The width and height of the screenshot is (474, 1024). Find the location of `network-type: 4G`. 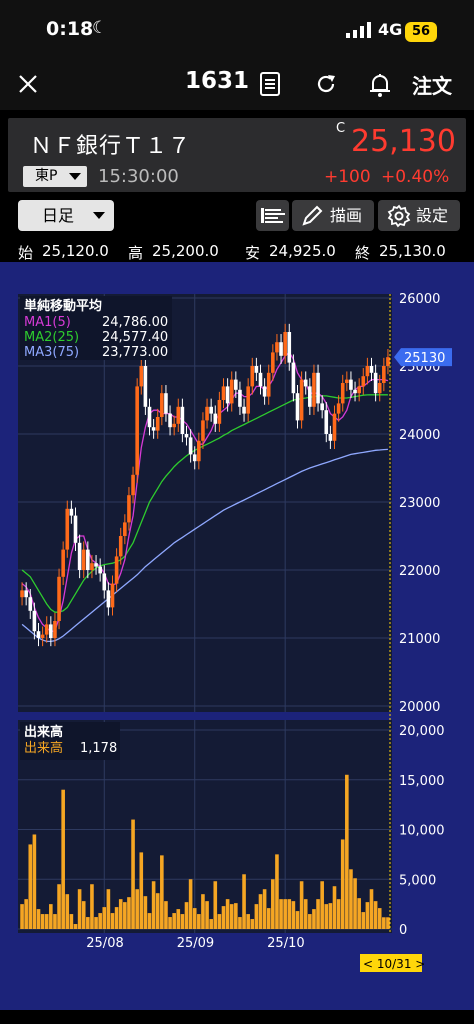

network-type: 4G is located at coordinates (390, 29).